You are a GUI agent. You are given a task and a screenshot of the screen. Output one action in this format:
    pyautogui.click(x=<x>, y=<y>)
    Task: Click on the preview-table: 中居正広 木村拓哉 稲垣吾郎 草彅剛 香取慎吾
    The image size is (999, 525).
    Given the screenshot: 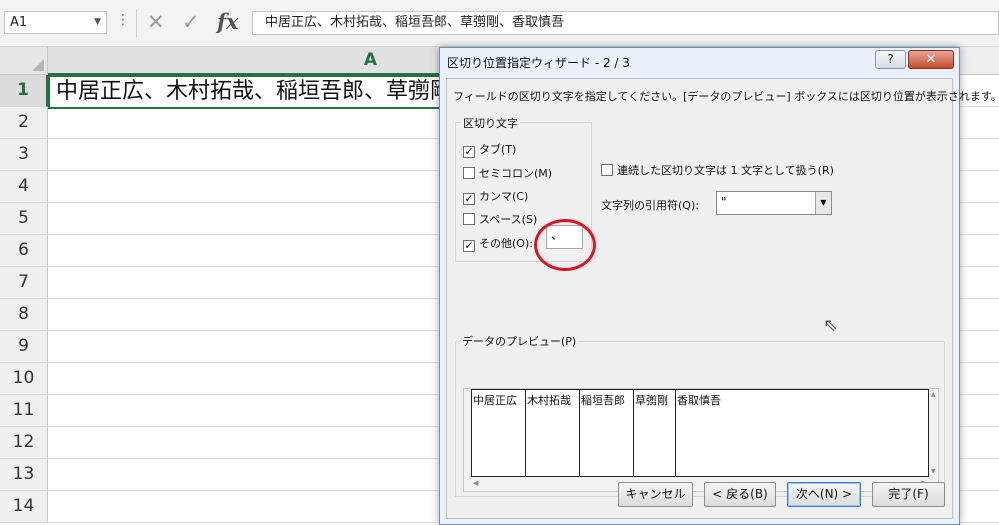 What is the action you would take?
    pyautogui.click(x=700, y=433)
    